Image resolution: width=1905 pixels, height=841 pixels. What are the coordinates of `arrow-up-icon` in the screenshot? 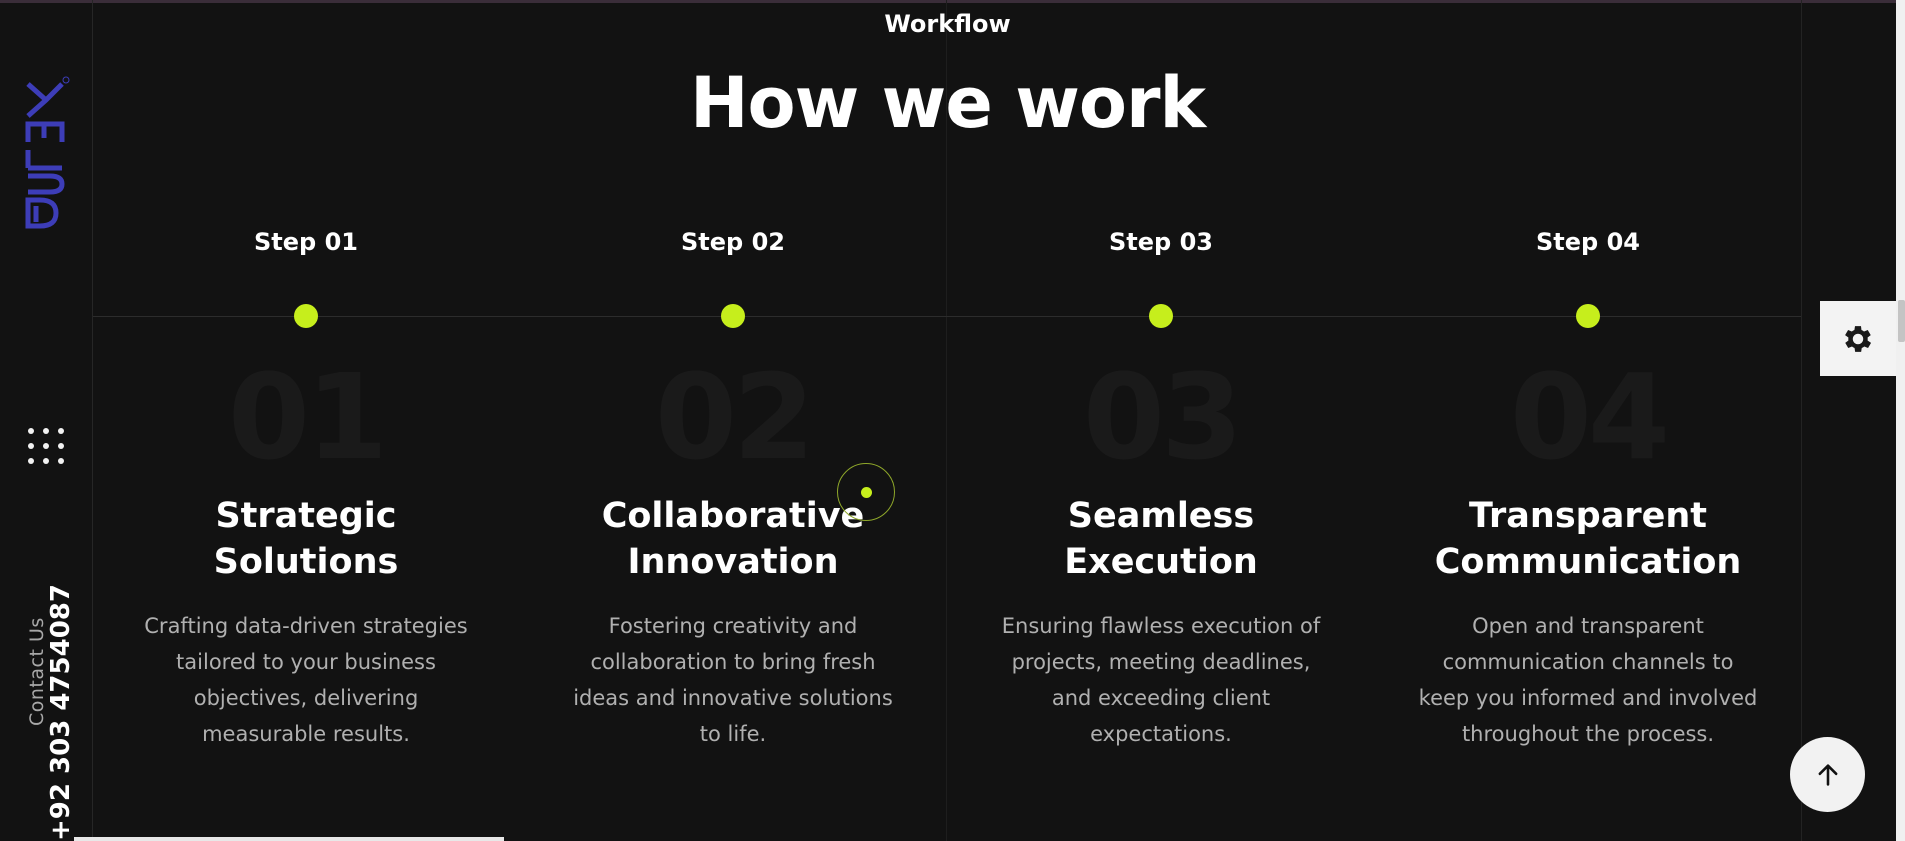 It's located at (1827, 774).